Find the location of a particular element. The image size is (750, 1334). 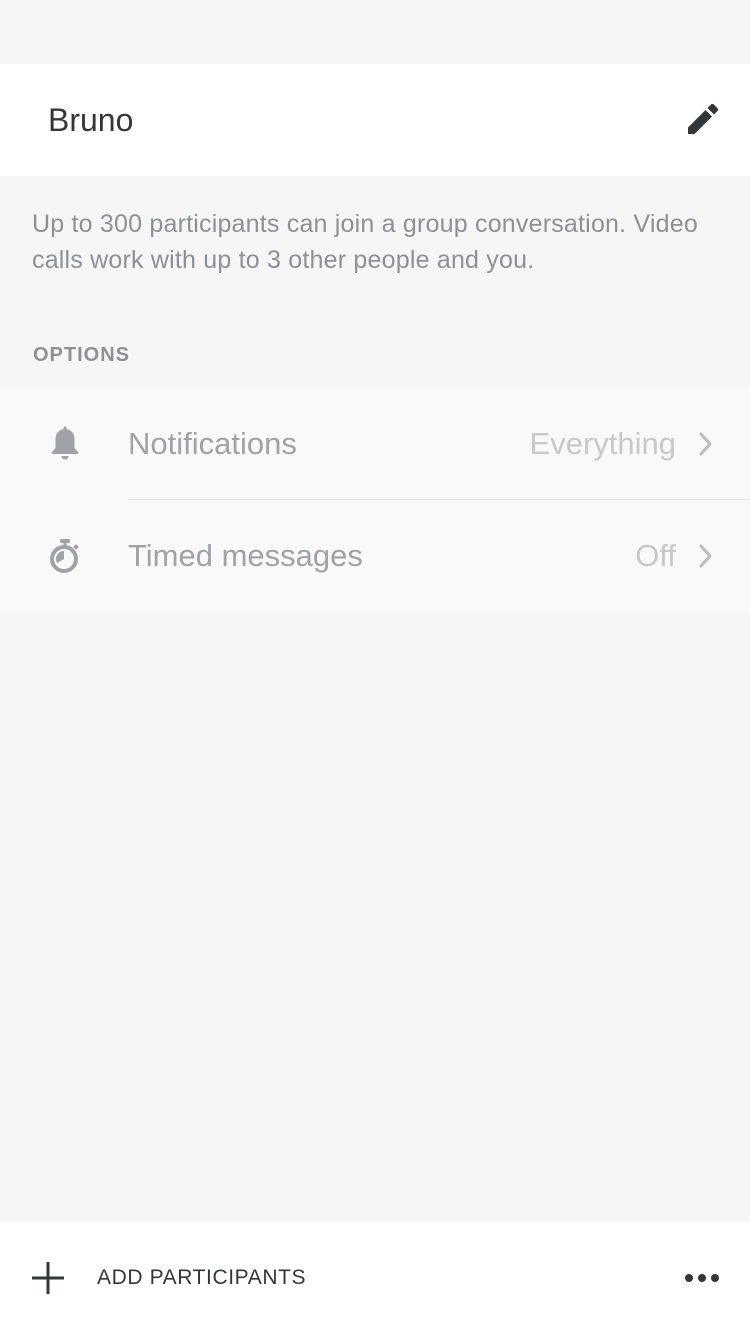

edit-name-button is located at coordinates (702, 120).